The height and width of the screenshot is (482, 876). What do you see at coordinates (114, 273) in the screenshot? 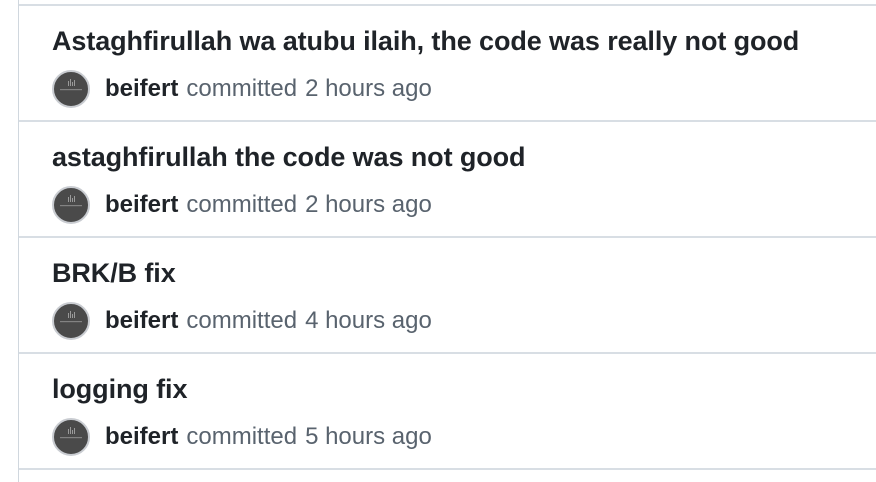
I see `commit-title-link: BRK/B fix` at bounding box center [114, 273].